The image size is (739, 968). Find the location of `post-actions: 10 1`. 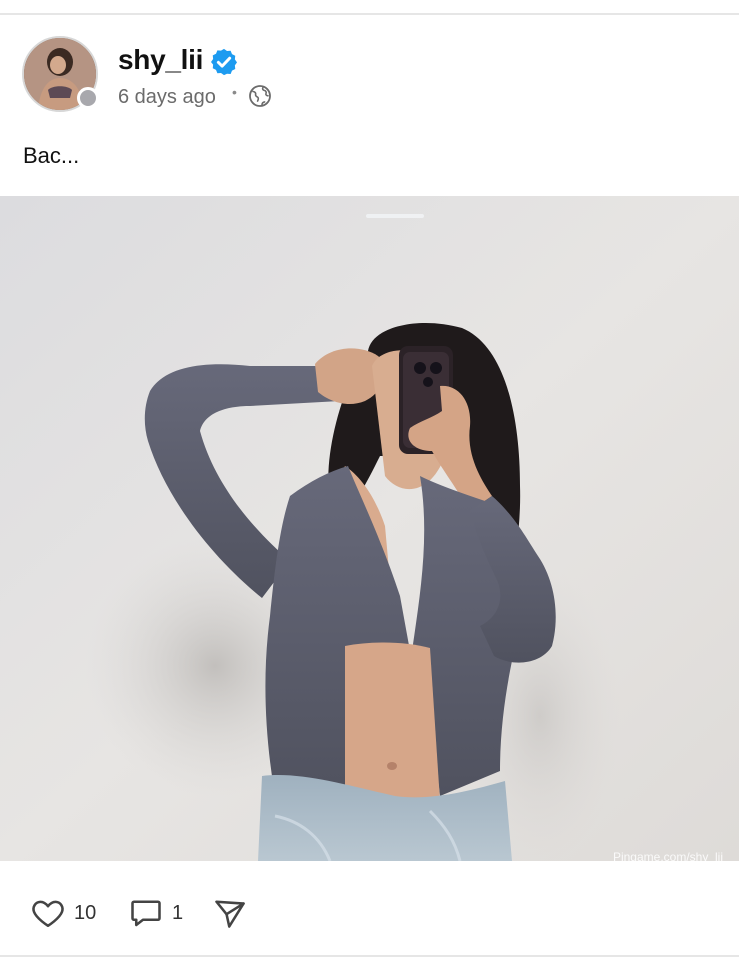

post-actions: 10 1 is located at coordinates (180, 913).